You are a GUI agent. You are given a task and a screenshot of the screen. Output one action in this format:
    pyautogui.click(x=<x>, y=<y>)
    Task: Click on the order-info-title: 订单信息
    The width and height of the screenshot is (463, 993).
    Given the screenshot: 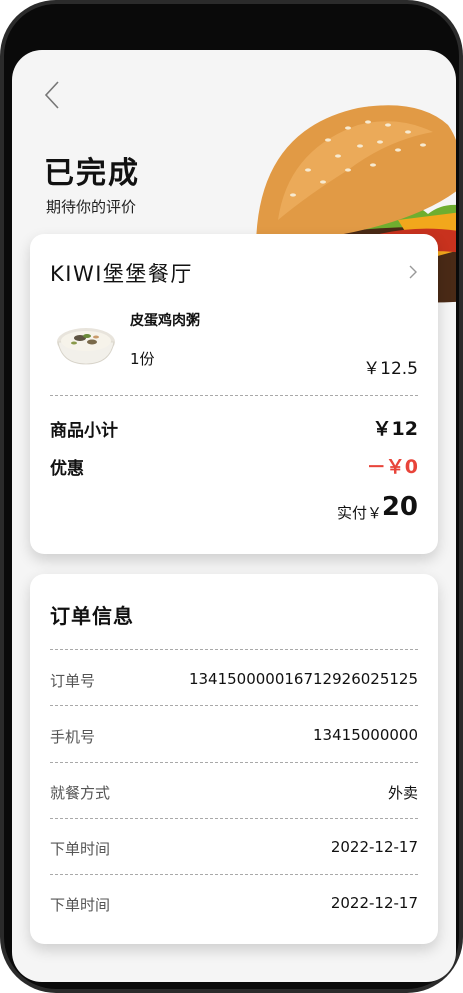 What is the action you would take?
    pyautogui.click(x=92, y=616)
    